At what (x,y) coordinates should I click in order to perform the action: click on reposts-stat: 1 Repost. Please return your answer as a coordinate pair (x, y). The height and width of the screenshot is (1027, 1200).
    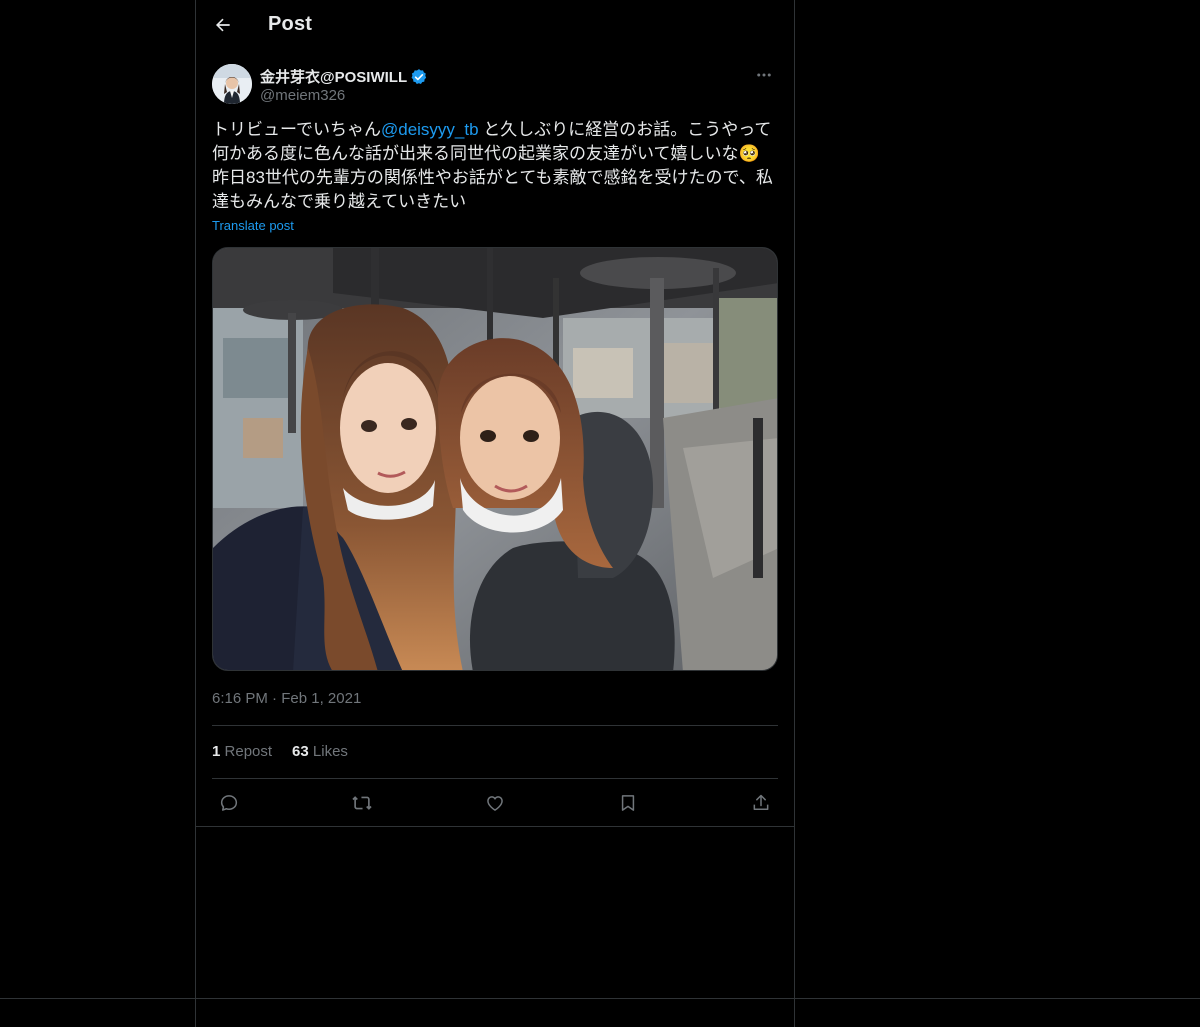
    Looking at the image, I should click on (242, 751).